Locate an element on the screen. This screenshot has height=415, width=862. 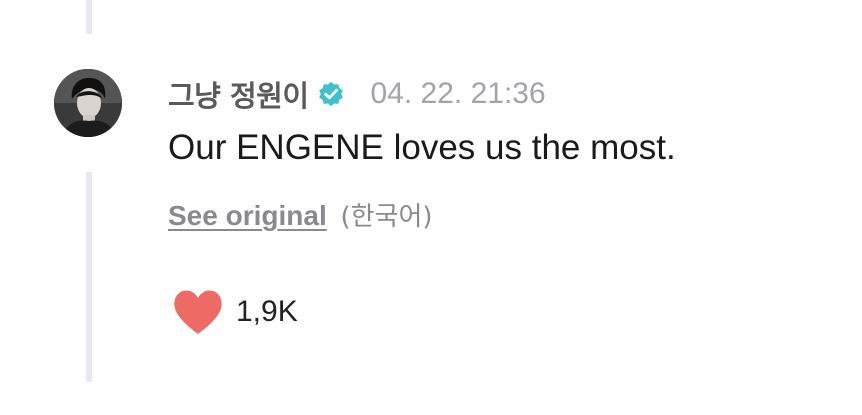
verified-badge-icon is located at coordinates (330, 94).